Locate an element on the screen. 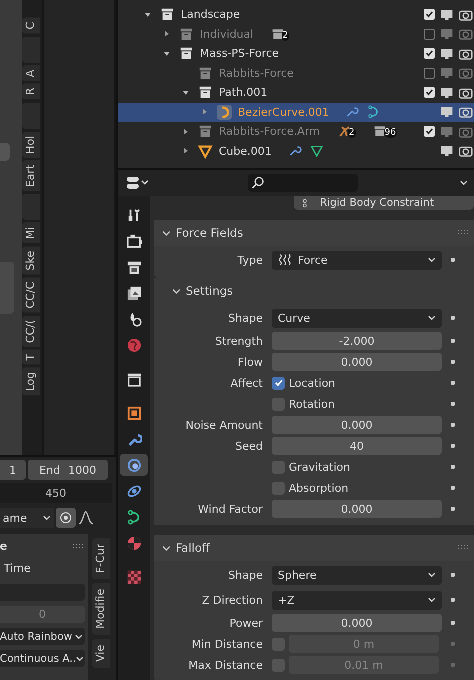  mode-dropdown: ame is located at coordinates (27, 518).